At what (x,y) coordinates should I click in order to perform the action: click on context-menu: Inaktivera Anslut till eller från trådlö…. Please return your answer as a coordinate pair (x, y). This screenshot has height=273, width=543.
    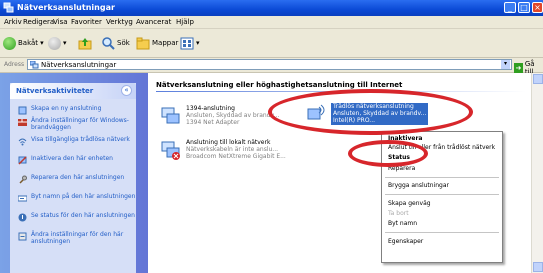
    Looking at the image, I should click on (442, 197).